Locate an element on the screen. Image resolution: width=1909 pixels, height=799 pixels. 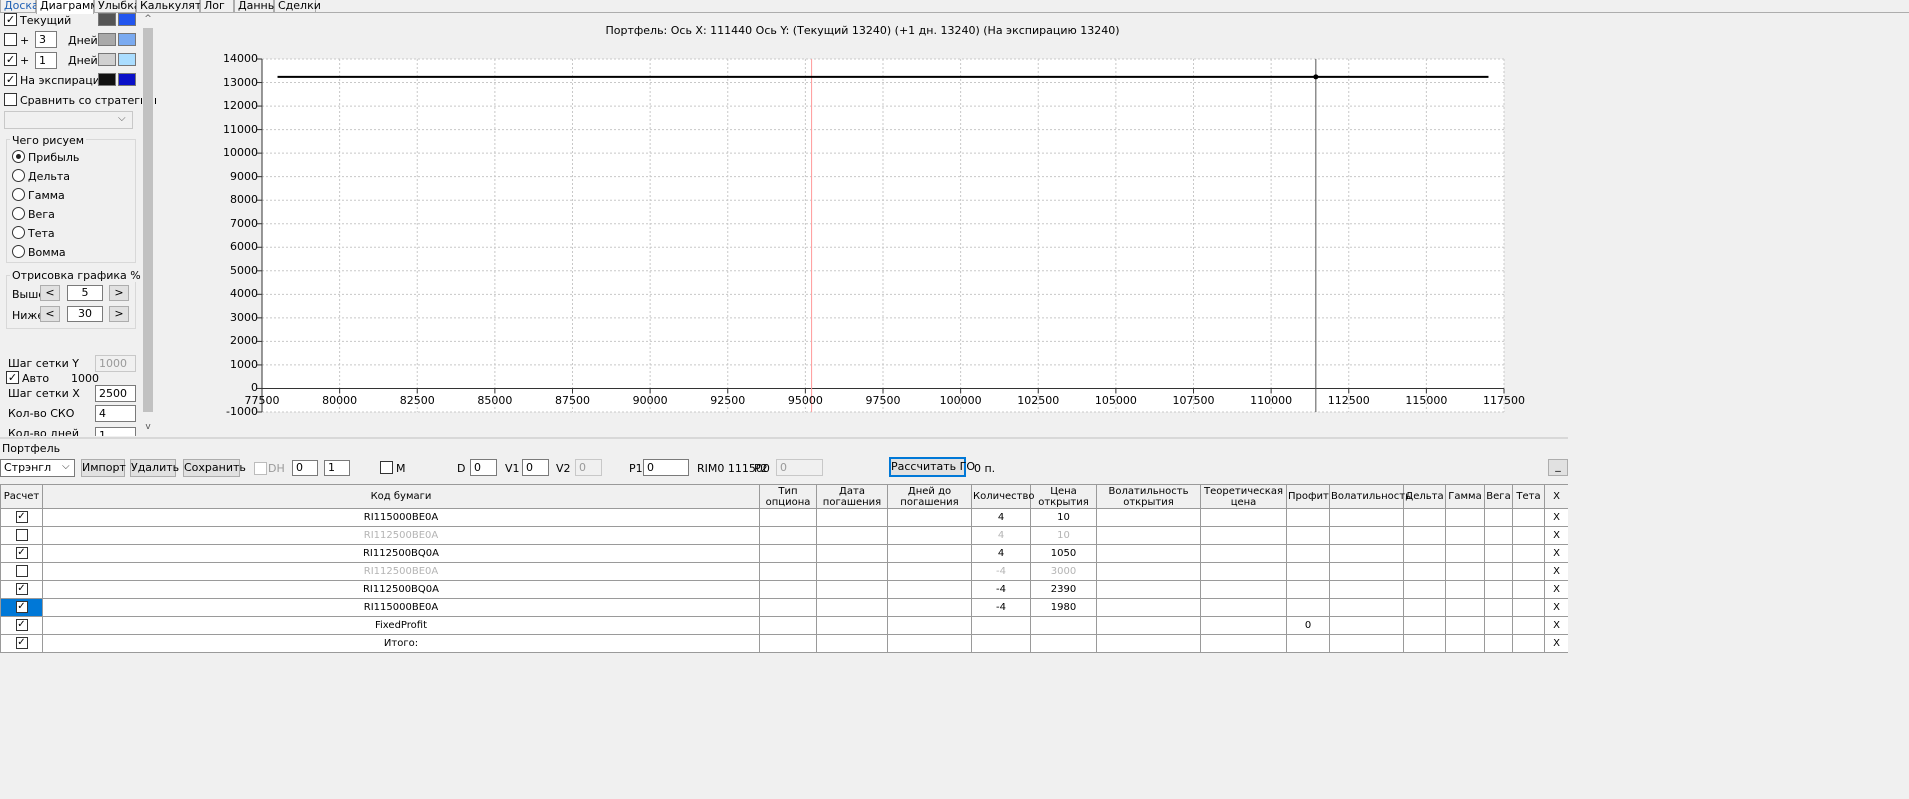
col-header-vega: Вега is located at coordinates (1498, 496).